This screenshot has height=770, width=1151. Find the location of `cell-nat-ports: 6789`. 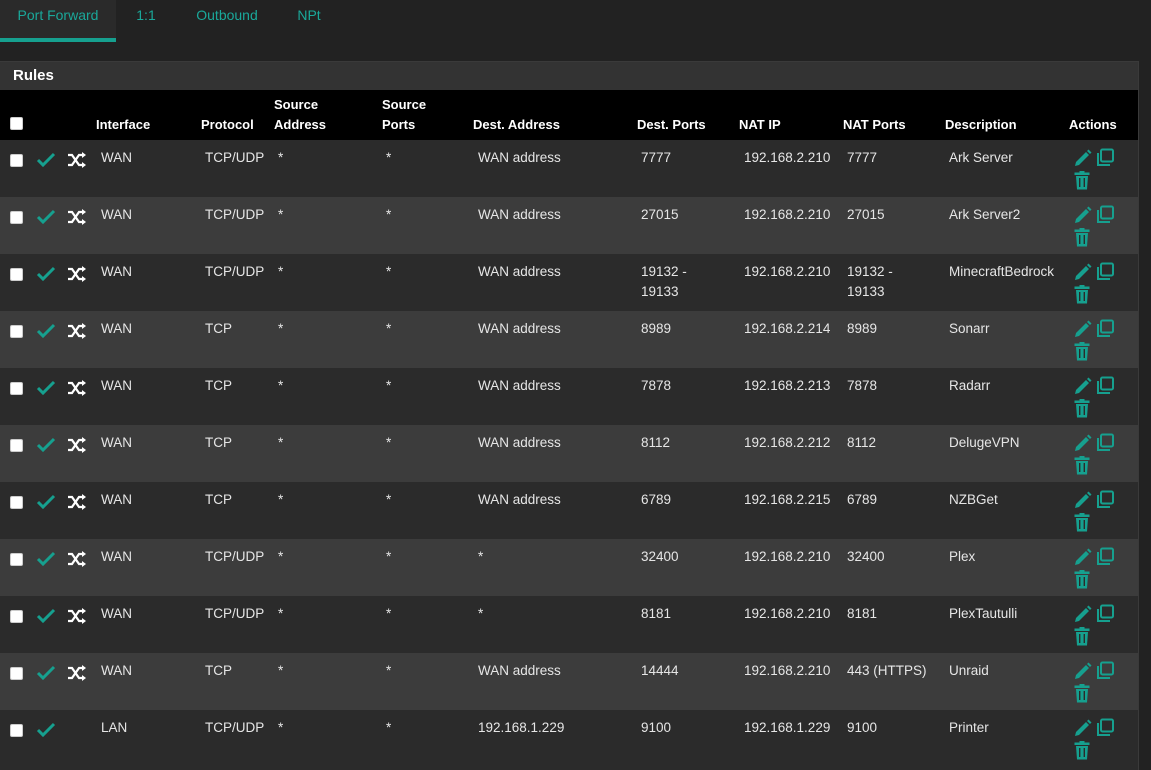

cell-nat-ports: 6789 is located at coordinates (862, 500).